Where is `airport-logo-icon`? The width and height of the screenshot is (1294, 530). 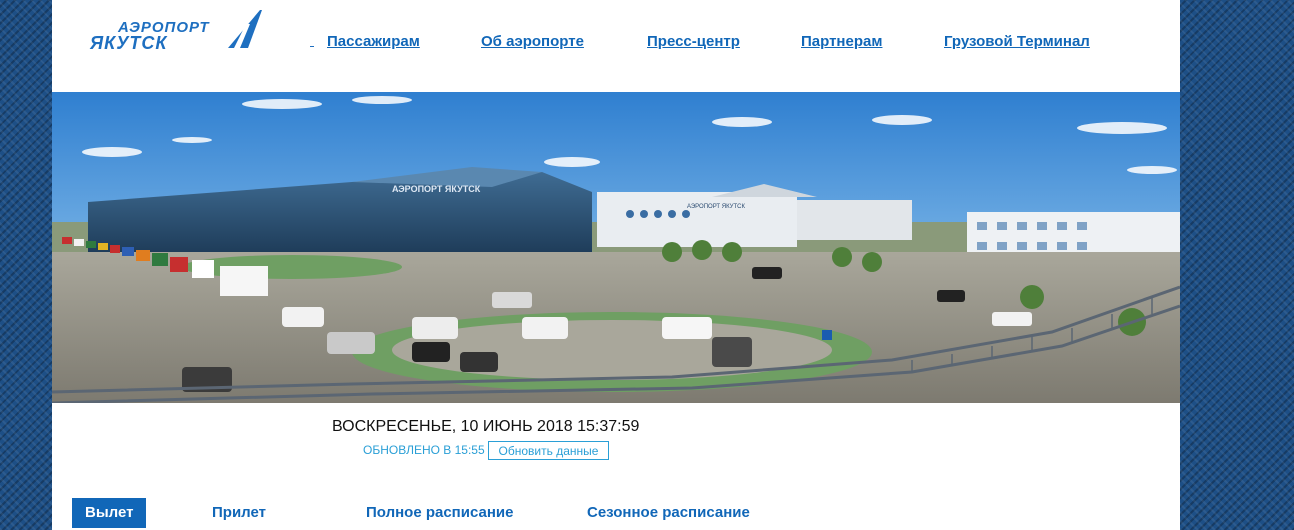 airport-logo-icon is located at coordinates (245, 29).